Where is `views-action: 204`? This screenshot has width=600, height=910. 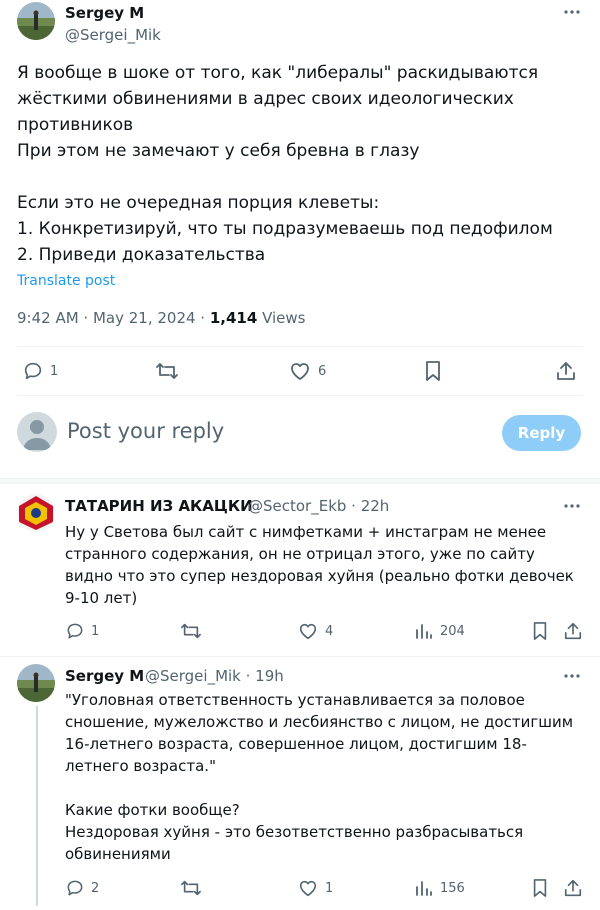 views-action: 204 is located at coordinates (439, 631).